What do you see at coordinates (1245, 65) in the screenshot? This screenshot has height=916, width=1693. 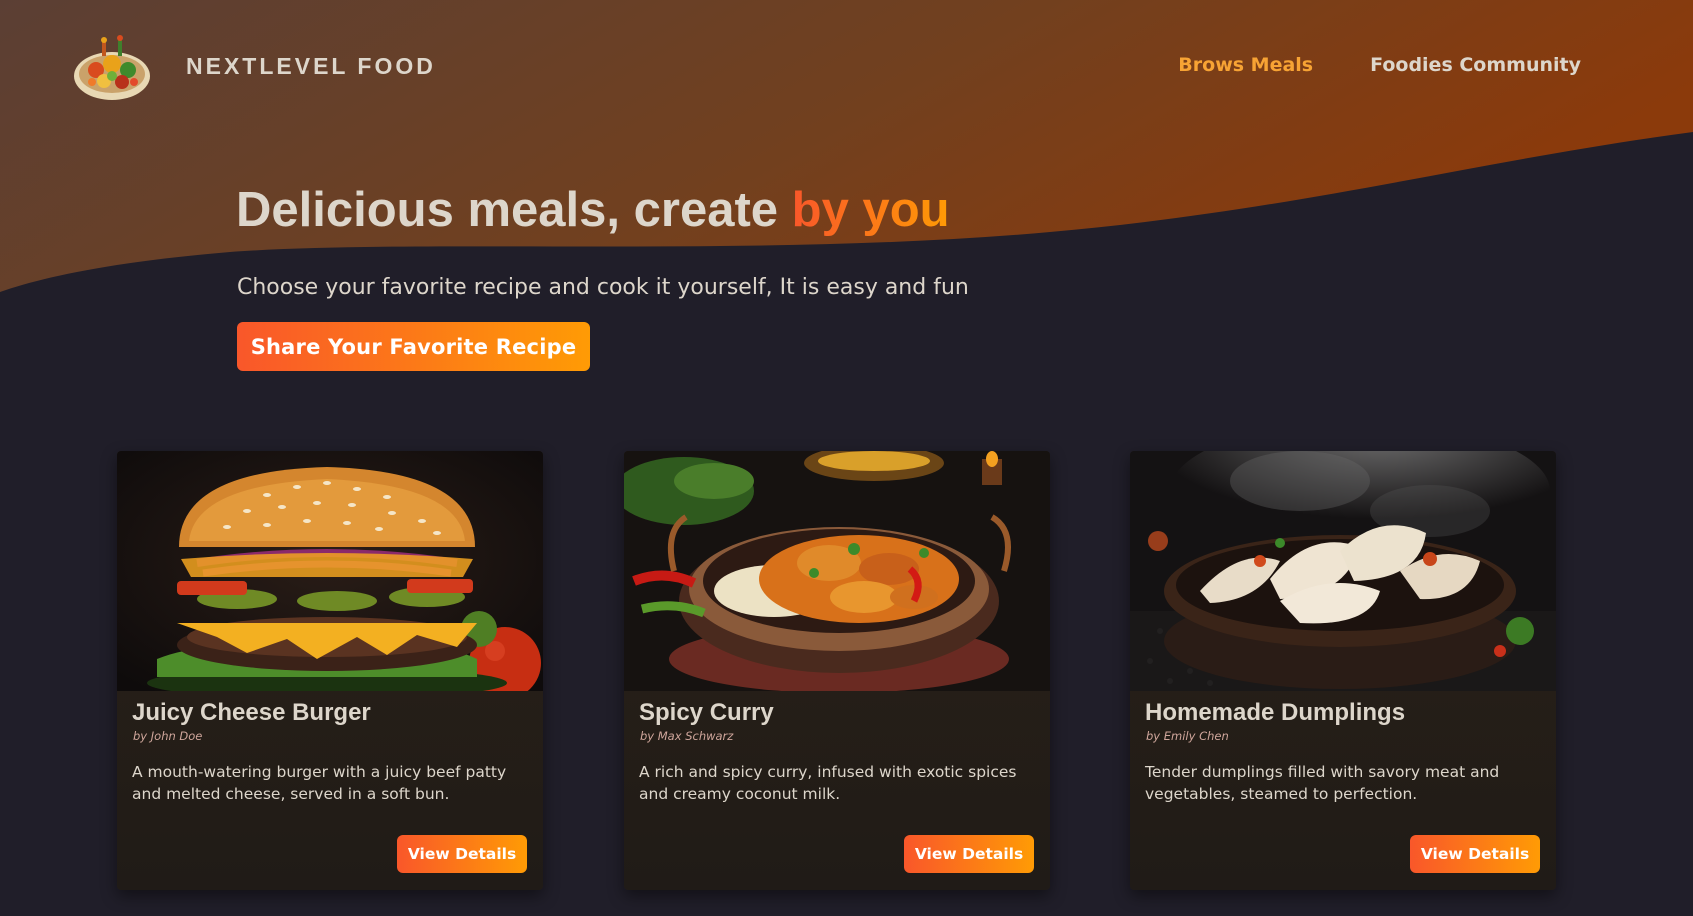 I see `nav-browse-meals: Brows Meals` at bounding box center [1245, 65].